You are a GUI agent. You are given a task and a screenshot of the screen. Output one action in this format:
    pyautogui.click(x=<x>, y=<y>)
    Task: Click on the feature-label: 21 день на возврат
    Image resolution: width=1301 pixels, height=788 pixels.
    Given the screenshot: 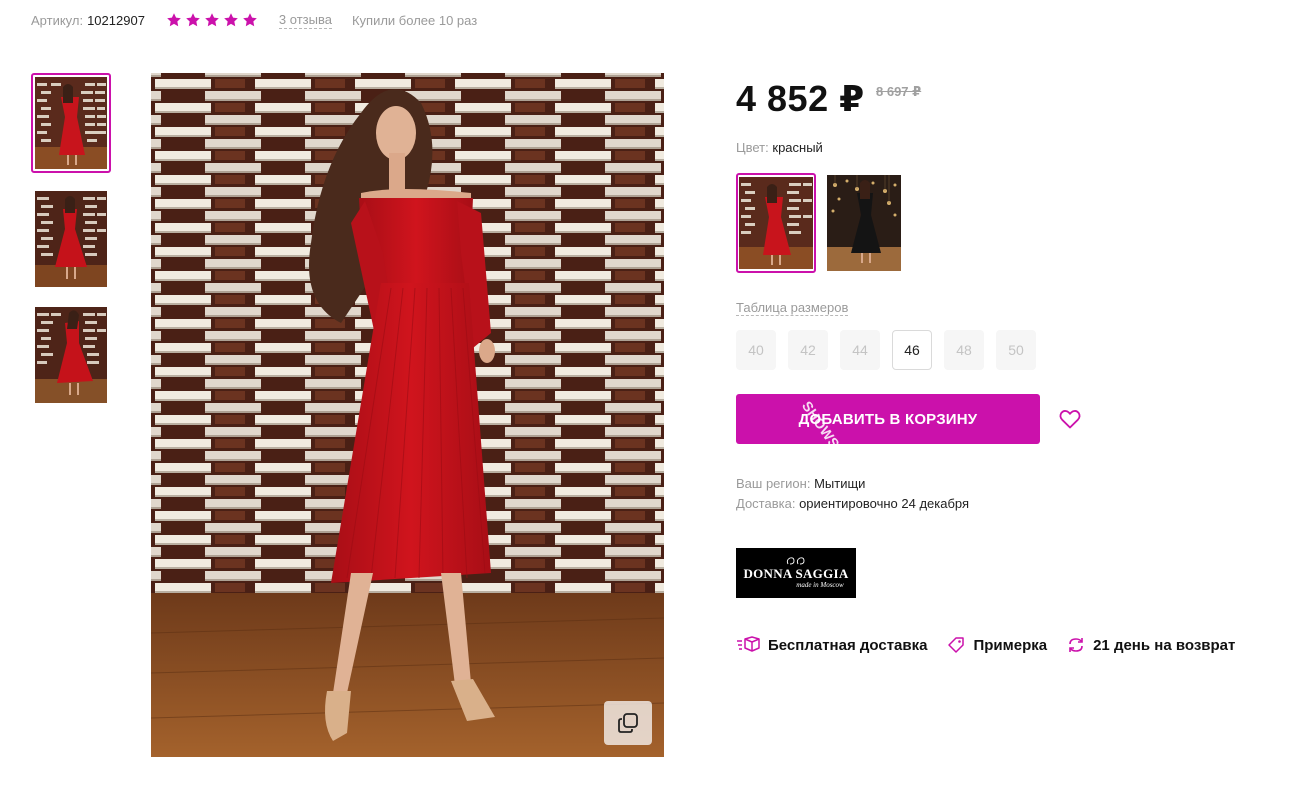 What is the action you would take?
    pyautogui.click(x=1164, y=645)
    